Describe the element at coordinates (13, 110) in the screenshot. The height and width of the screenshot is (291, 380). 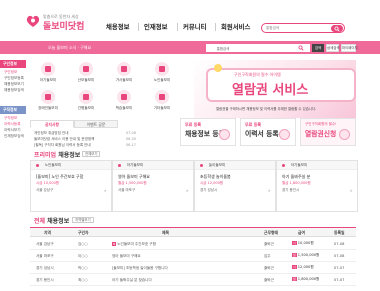
I see `sidebar-tab-seeker: 구직정보` at that location.